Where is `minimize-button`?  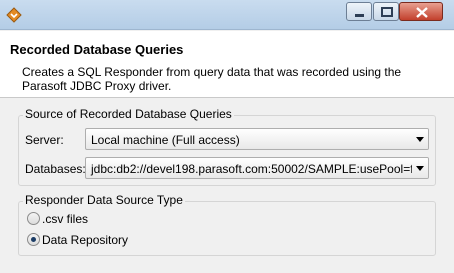 minimize-button is located at coordinates (359, 11).